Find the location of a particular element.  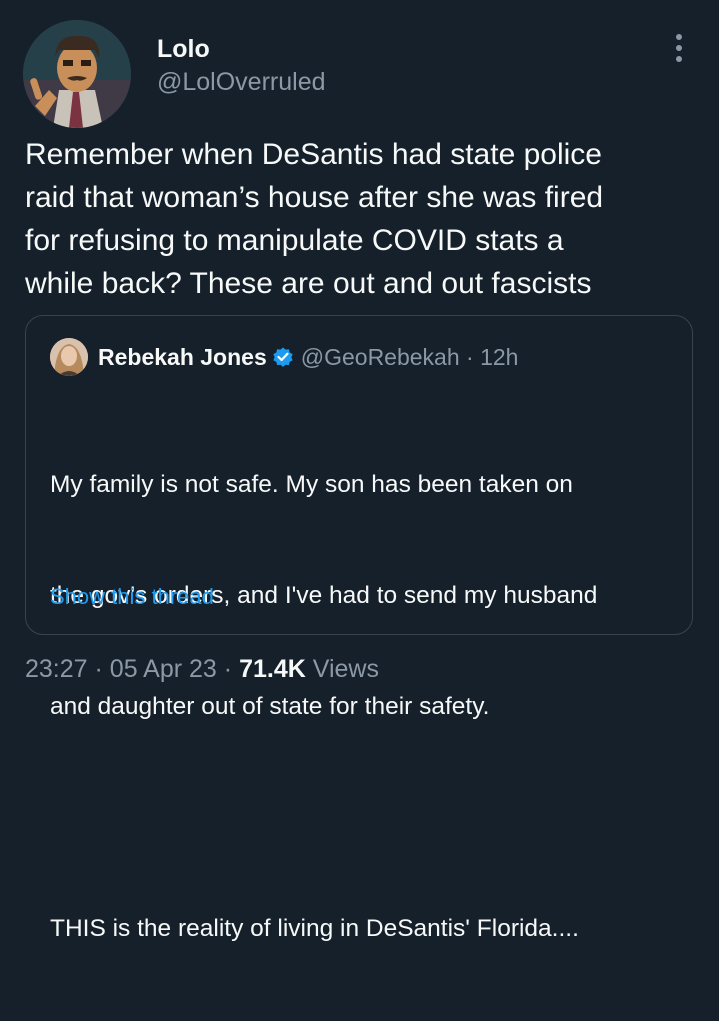

views-label: Views is located at coordinates (346, 669).